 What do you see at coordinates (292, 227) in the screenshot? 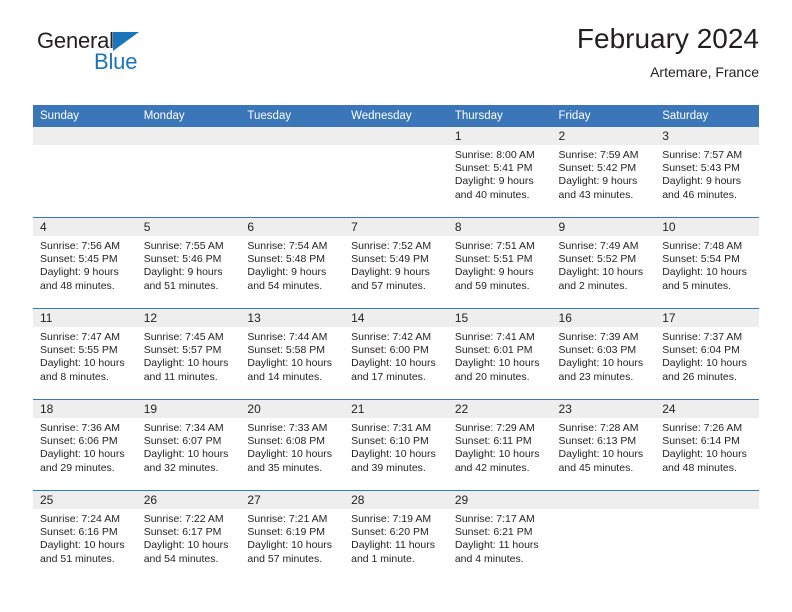
I see `day-number: 6` at bounding box center [292, 227].